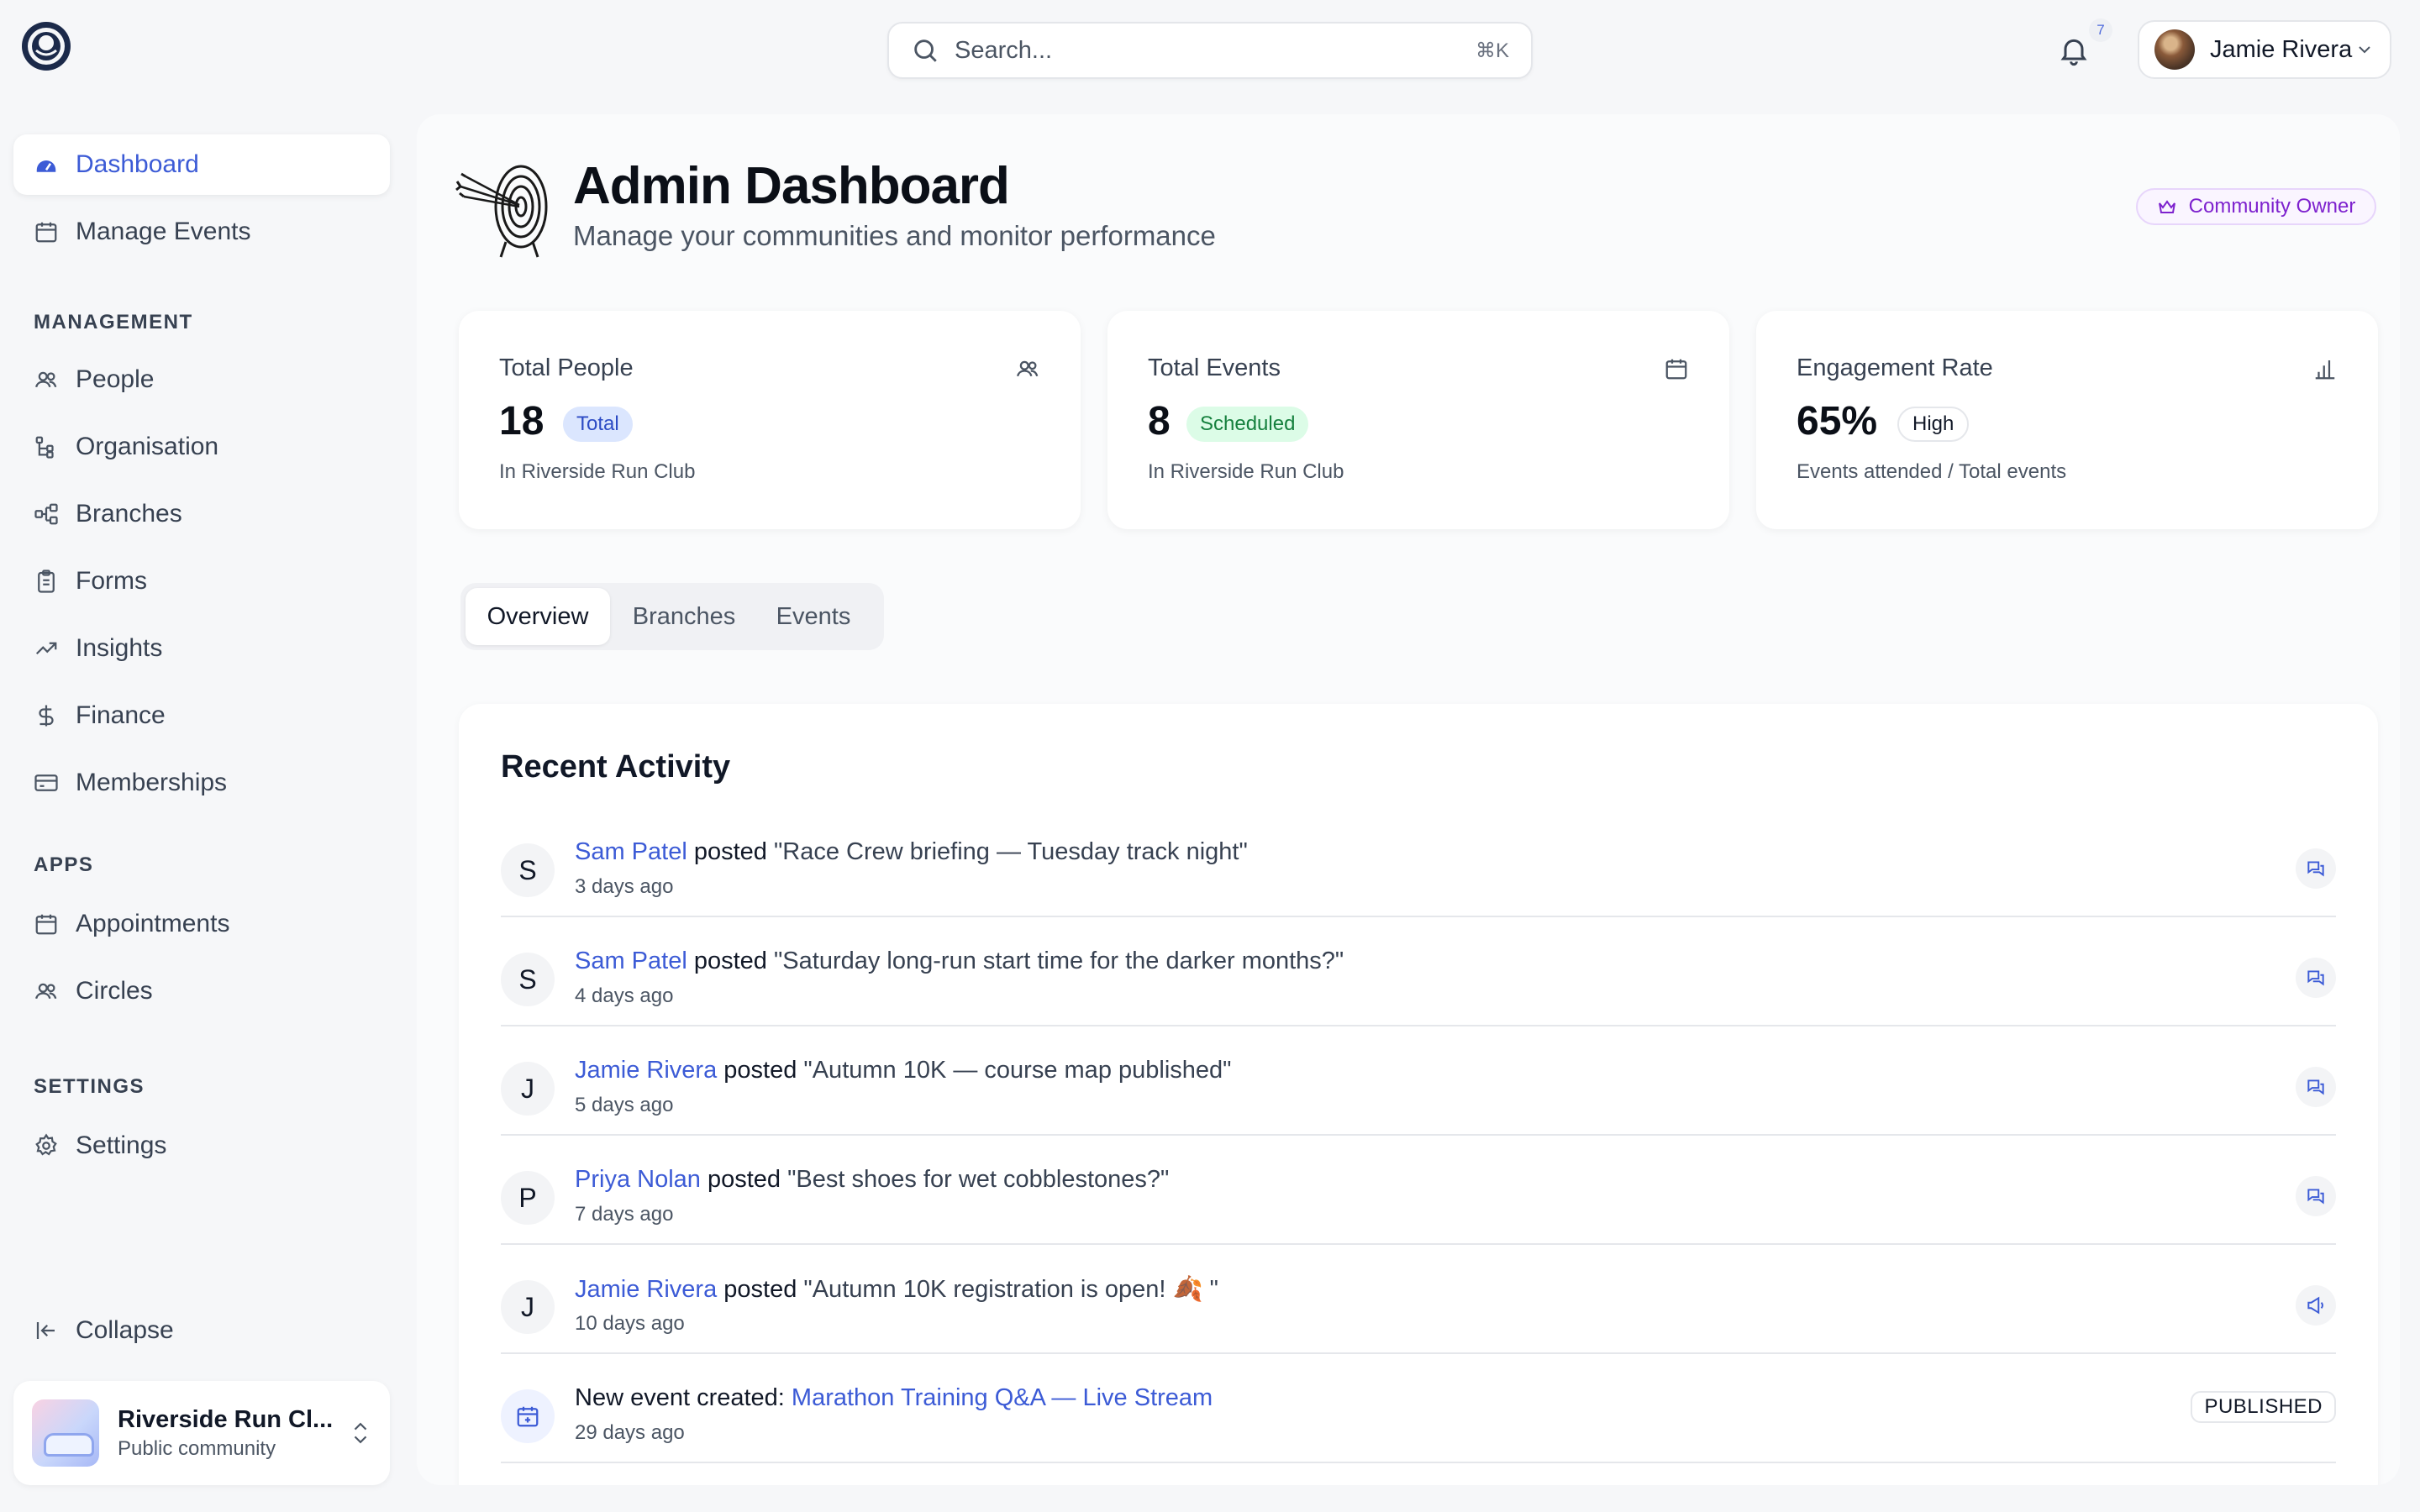  Describe the element at coordinates (360, 1433) in the screenshot. I see `chevron-up-down-icon` at that location.